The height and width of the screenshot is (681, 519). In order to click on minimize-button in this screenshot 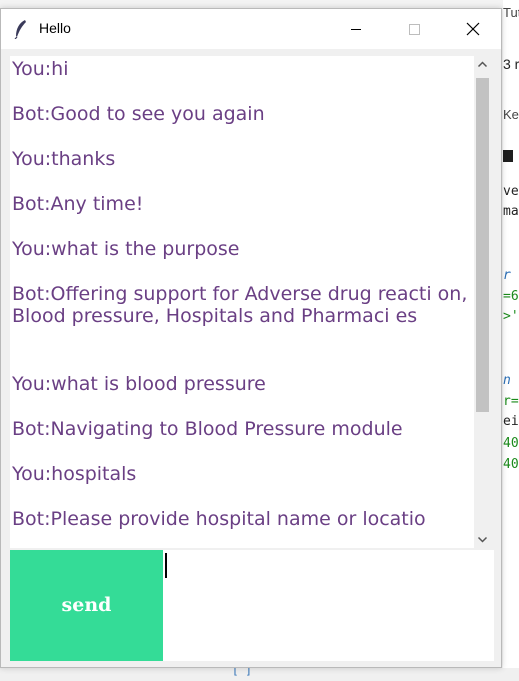, I will do `click(356, 29)`.